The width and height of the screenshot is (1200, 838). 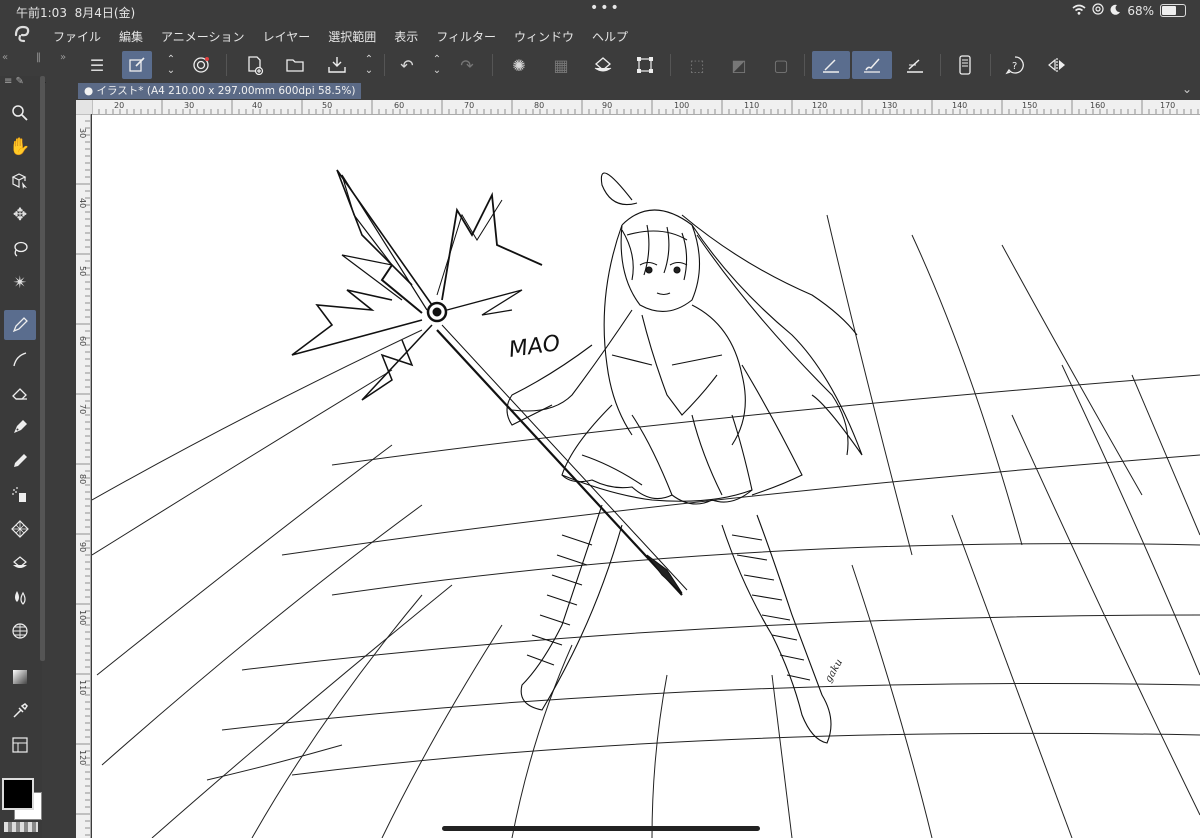 What do you see at coordinates (20, 745) in the screenshot?
I see `layer-property-icon` at bounding box center [20, 745].